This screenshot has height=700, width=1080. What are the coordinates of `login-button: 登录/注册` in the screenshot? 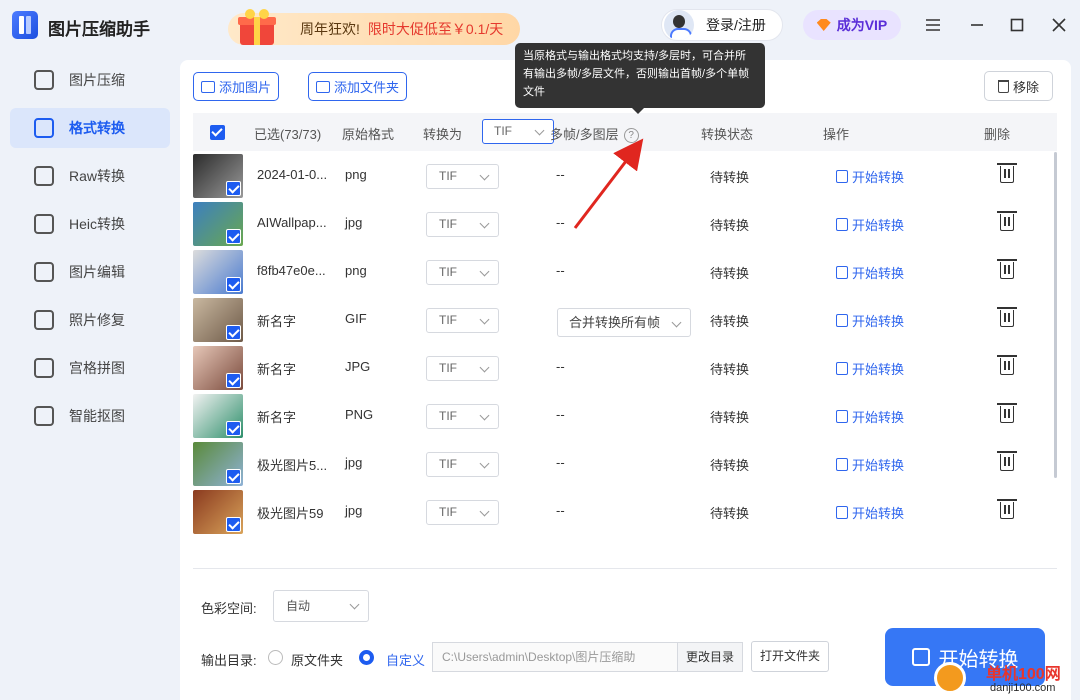 It's located at (722, 25).